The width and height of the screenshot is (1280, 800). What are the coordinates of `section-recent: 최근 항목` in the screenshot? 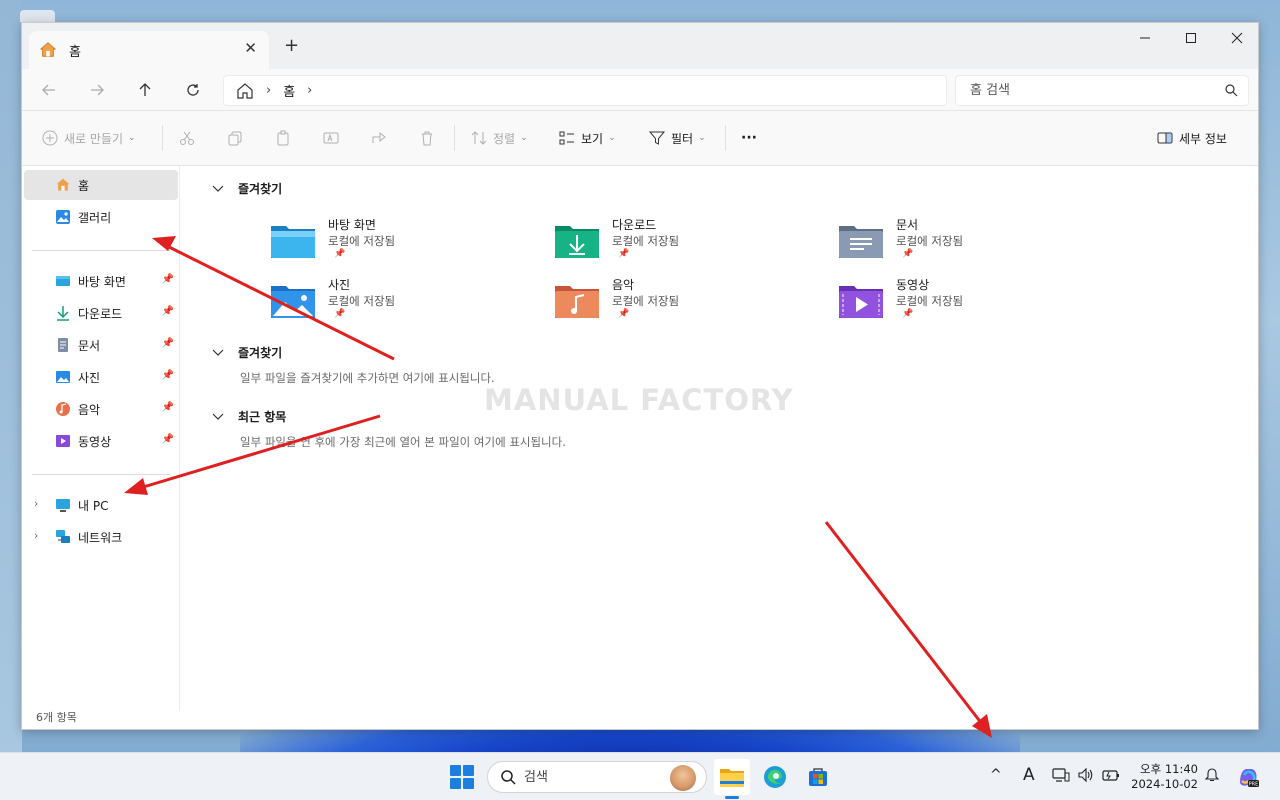 It's located at (249, 416).